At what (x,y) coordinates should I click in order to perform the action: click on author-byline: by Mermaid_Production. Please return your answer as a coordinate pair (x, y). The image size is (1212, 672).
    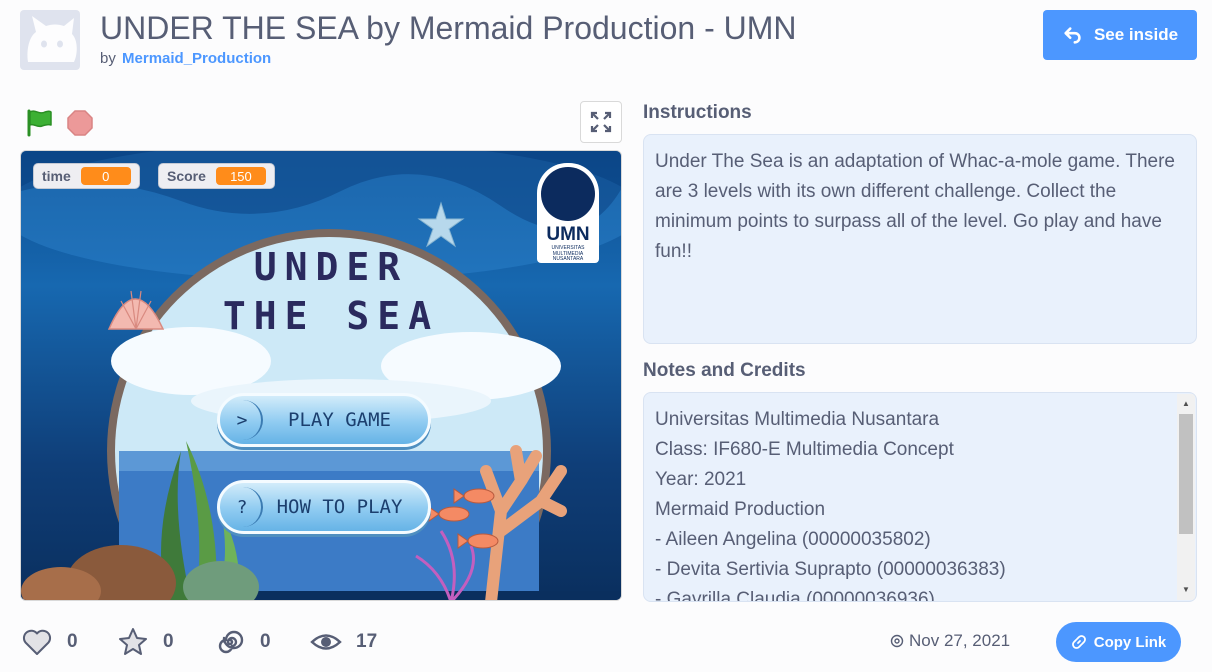
    Looking at the image, I should click on (185, 58).